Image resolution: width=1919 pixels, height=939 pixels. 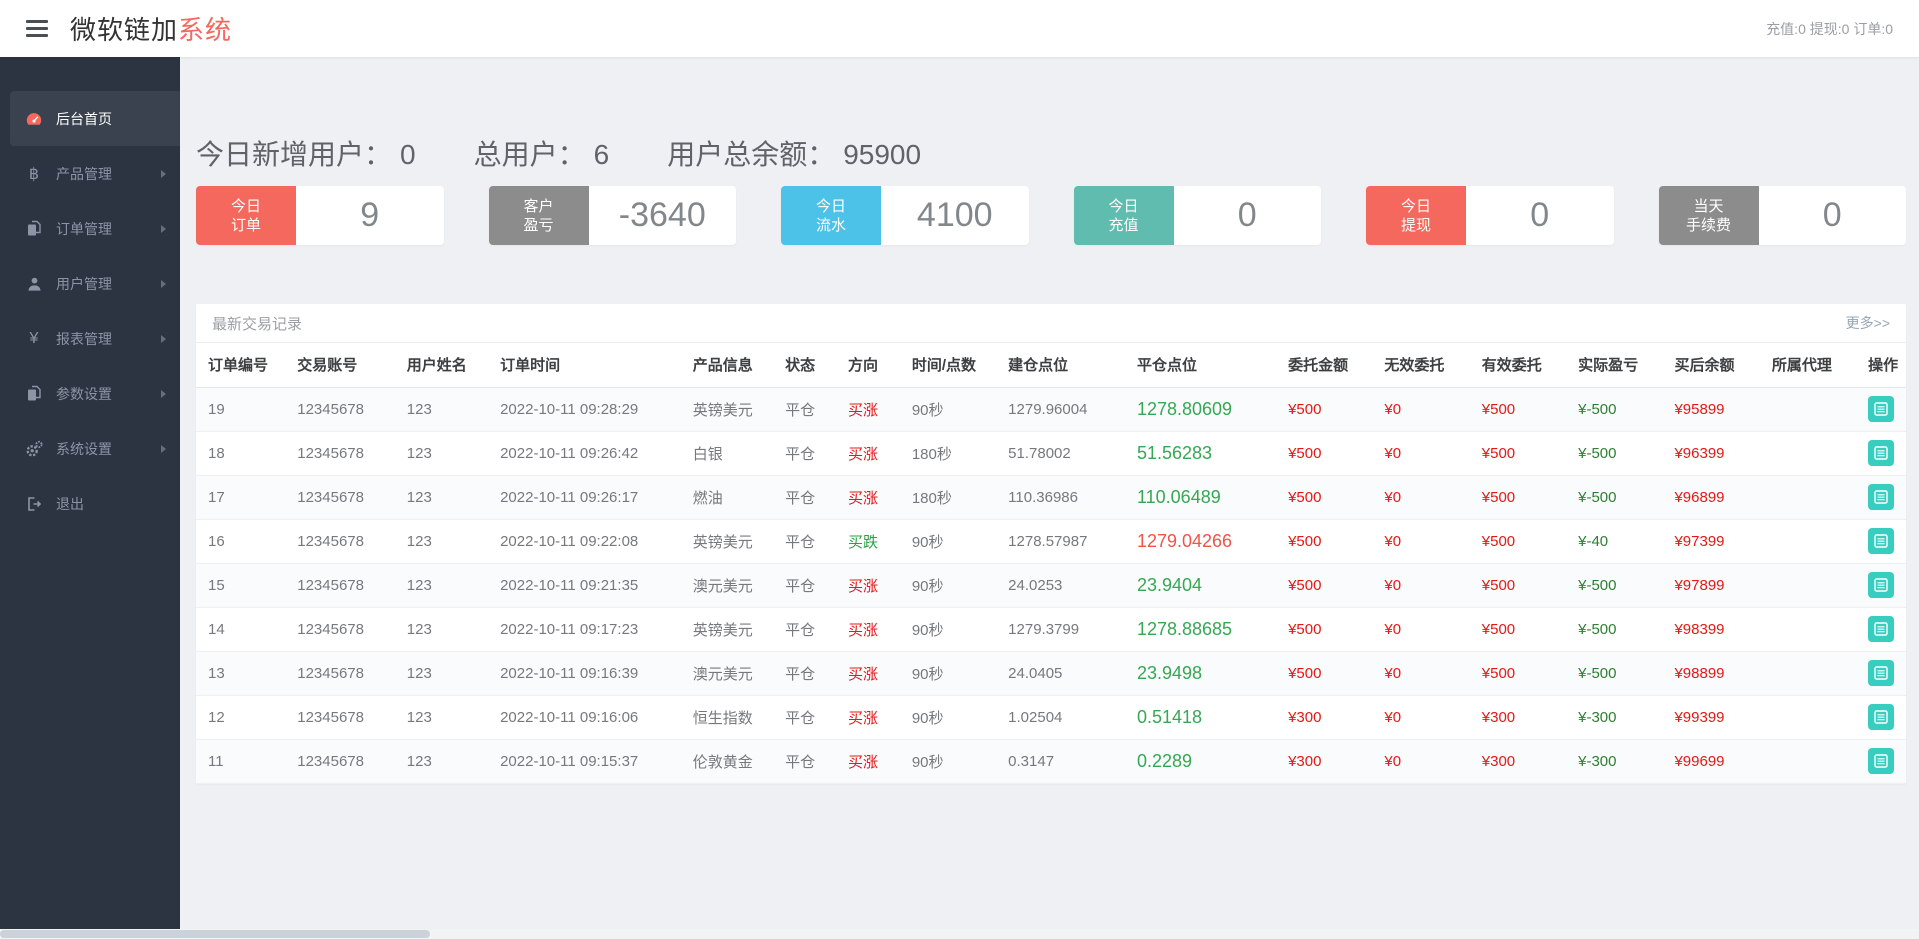 What do you see at coordinates (1711, 629) in the screenshot?
I see `cell-balance: ¥98399` at bounding box center [1711, 629].